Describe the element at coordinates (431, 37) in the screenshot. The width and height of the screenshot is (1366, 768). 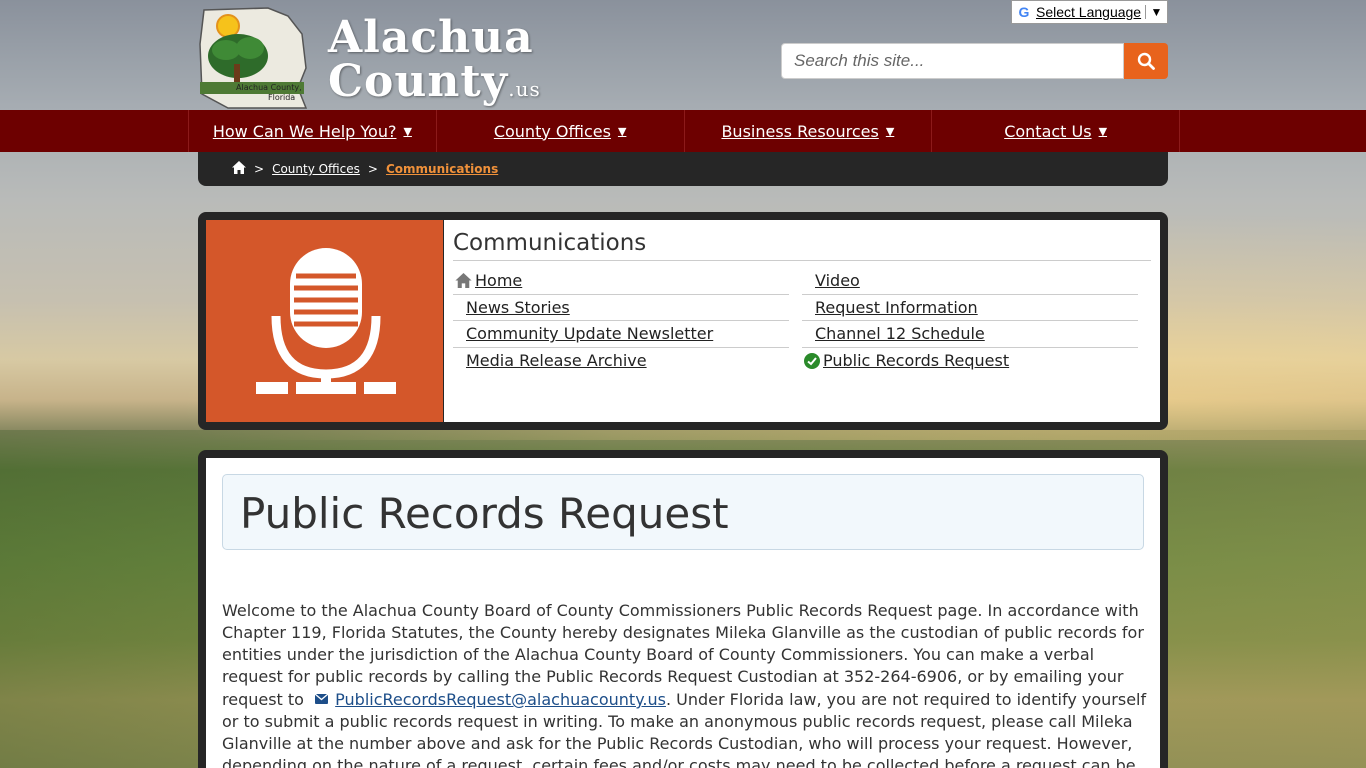
I see `site-name-line1: Alachua` at that location.